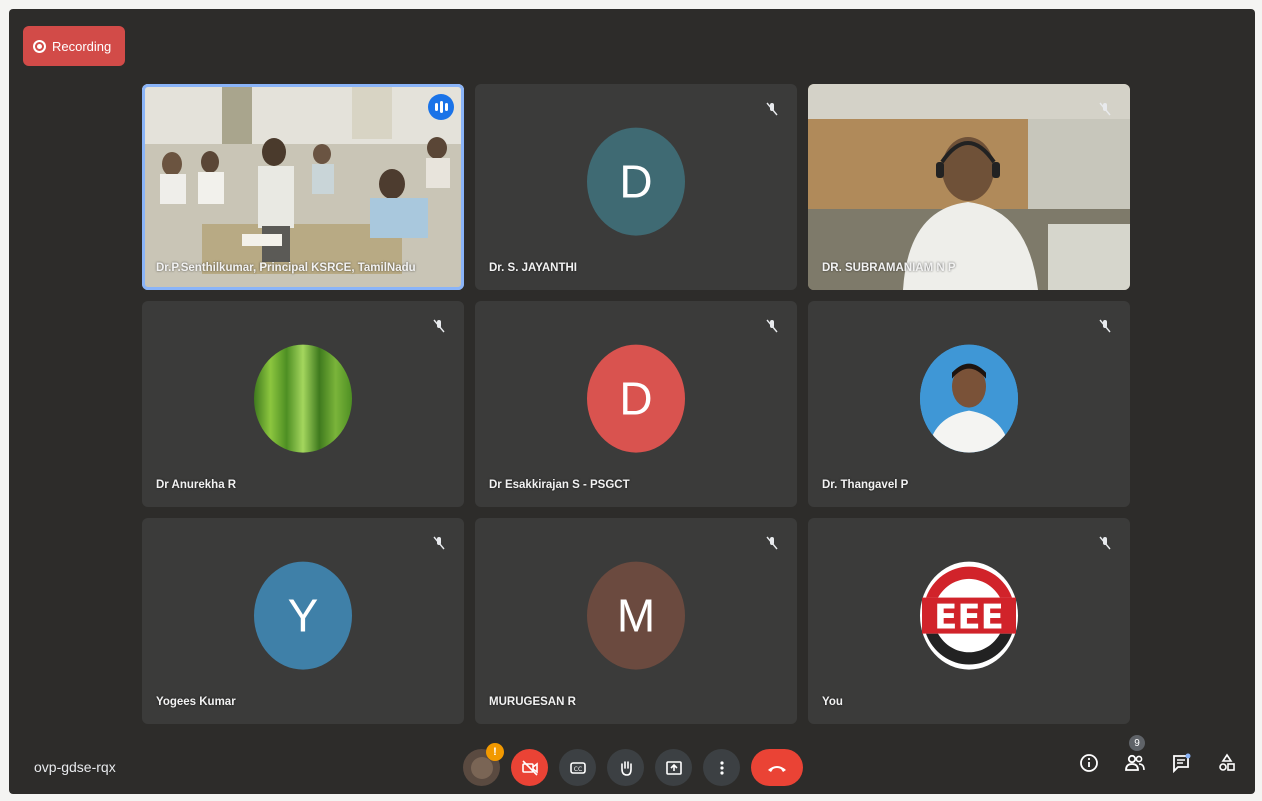 The height and width of the screenshot is (801, 1262). I want to click on call-controls: ! CC, so click(633, 764).